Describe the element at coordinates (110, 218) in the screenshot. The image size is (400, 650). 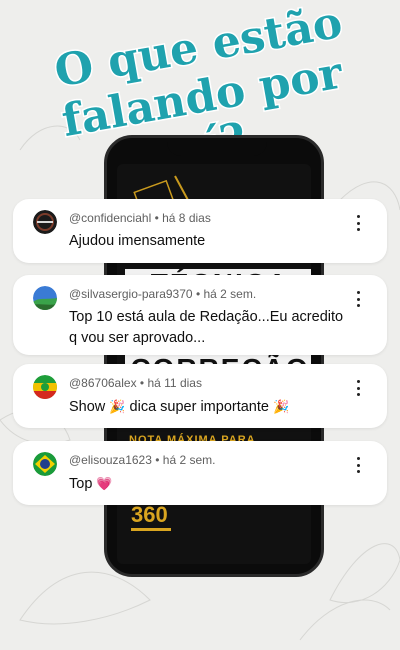
I see `comment-author: @confidenciahl` at that location.